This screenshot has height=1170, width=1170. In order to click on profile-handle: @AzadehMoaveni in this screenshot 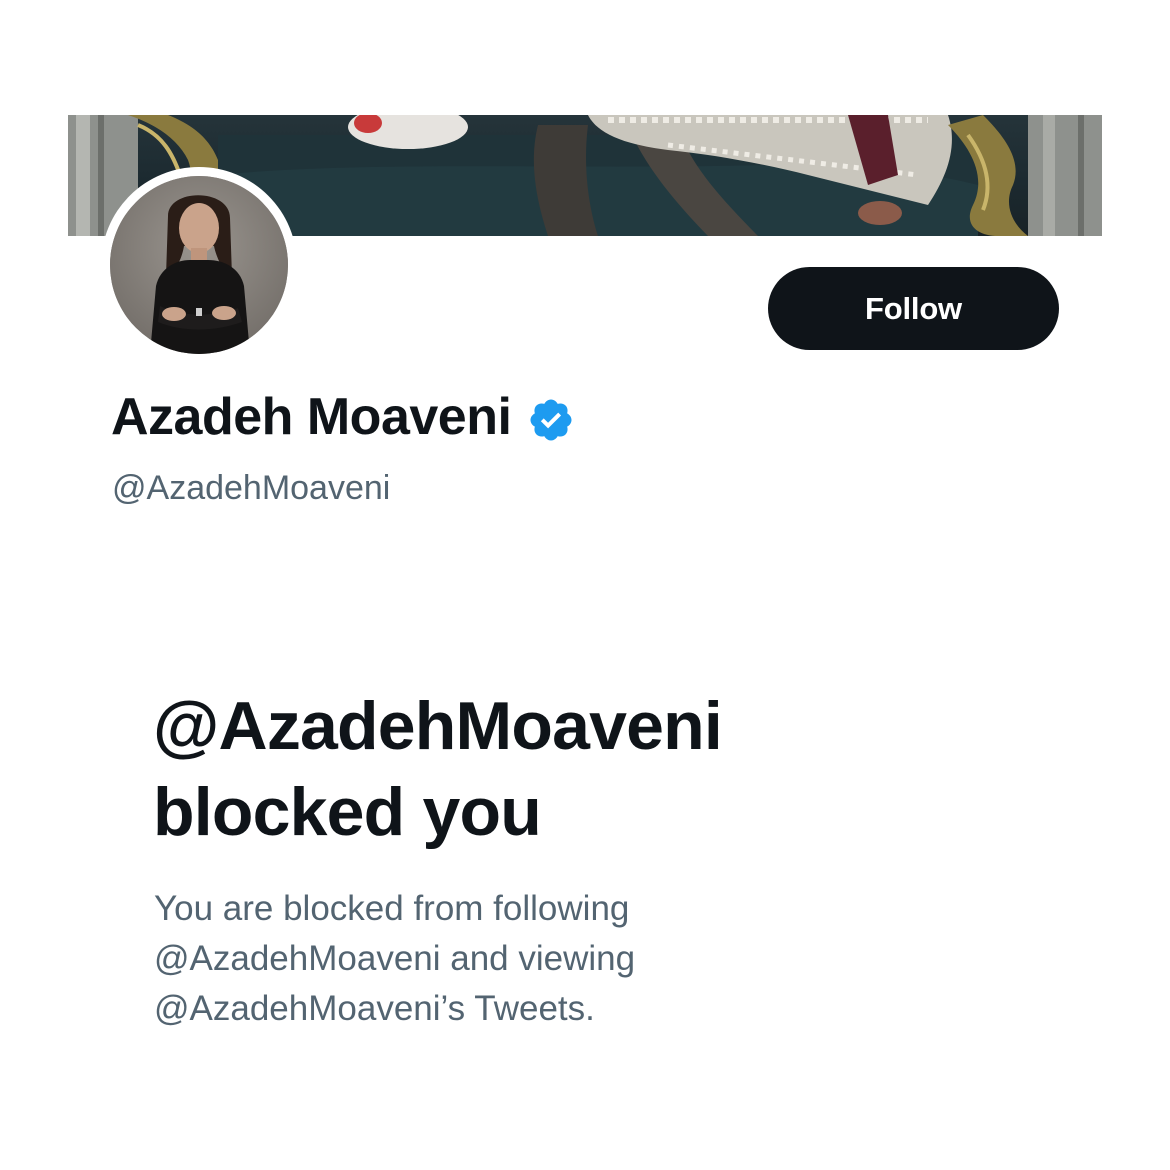, I will do `click(251, 488)`.